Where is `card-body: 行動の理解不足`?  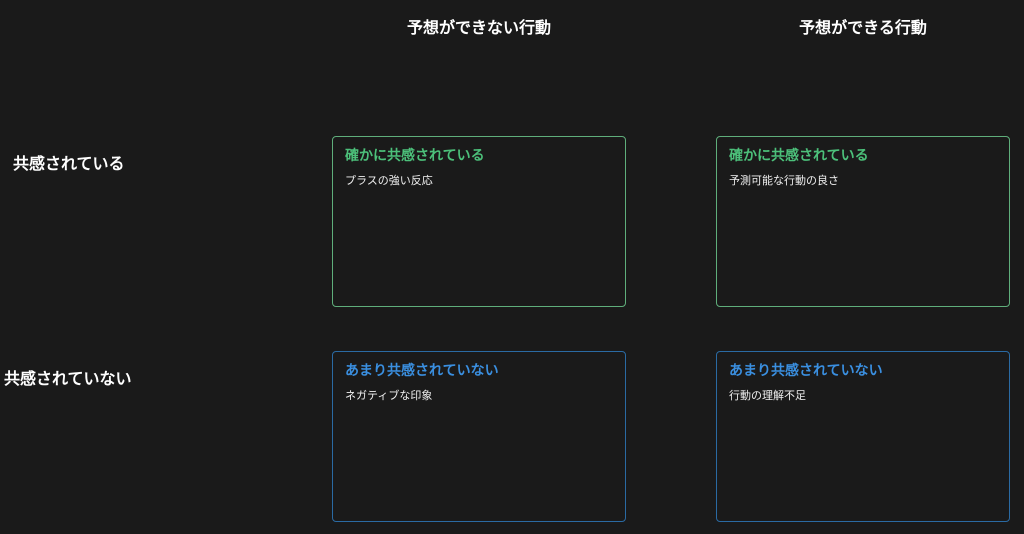 card-body: 行動の理解不足 is located at coordinates (767, 395).